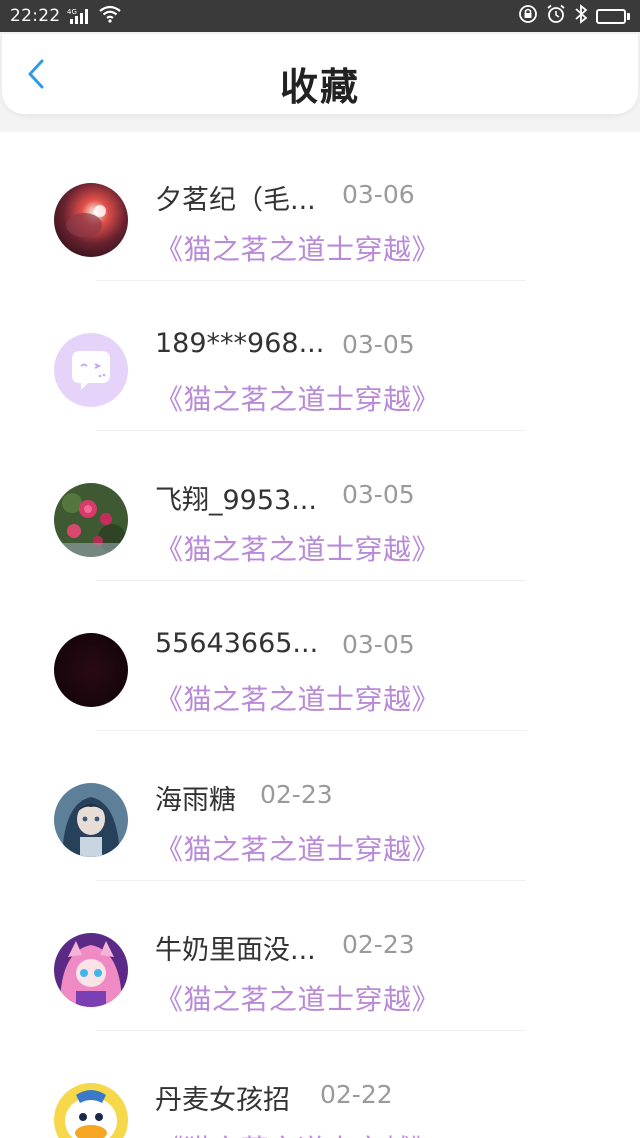 This screenshot has height=1138, width=640. Describe the element at coordinates (91, 820) in the screenshot. I see `anime-girl-blue-avatar-icon` at that location.